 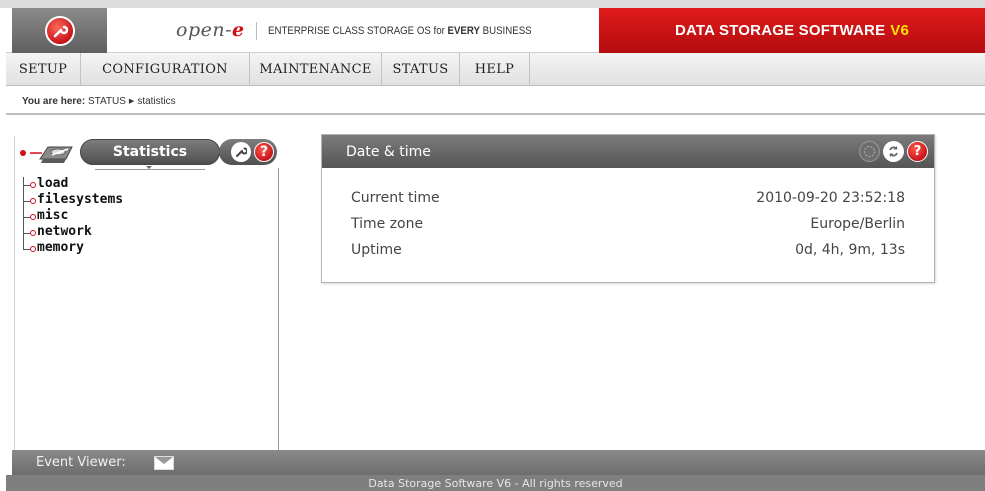 I want to click on menu-maintenance: MAINTENANCE, so click(x=316, y=69).